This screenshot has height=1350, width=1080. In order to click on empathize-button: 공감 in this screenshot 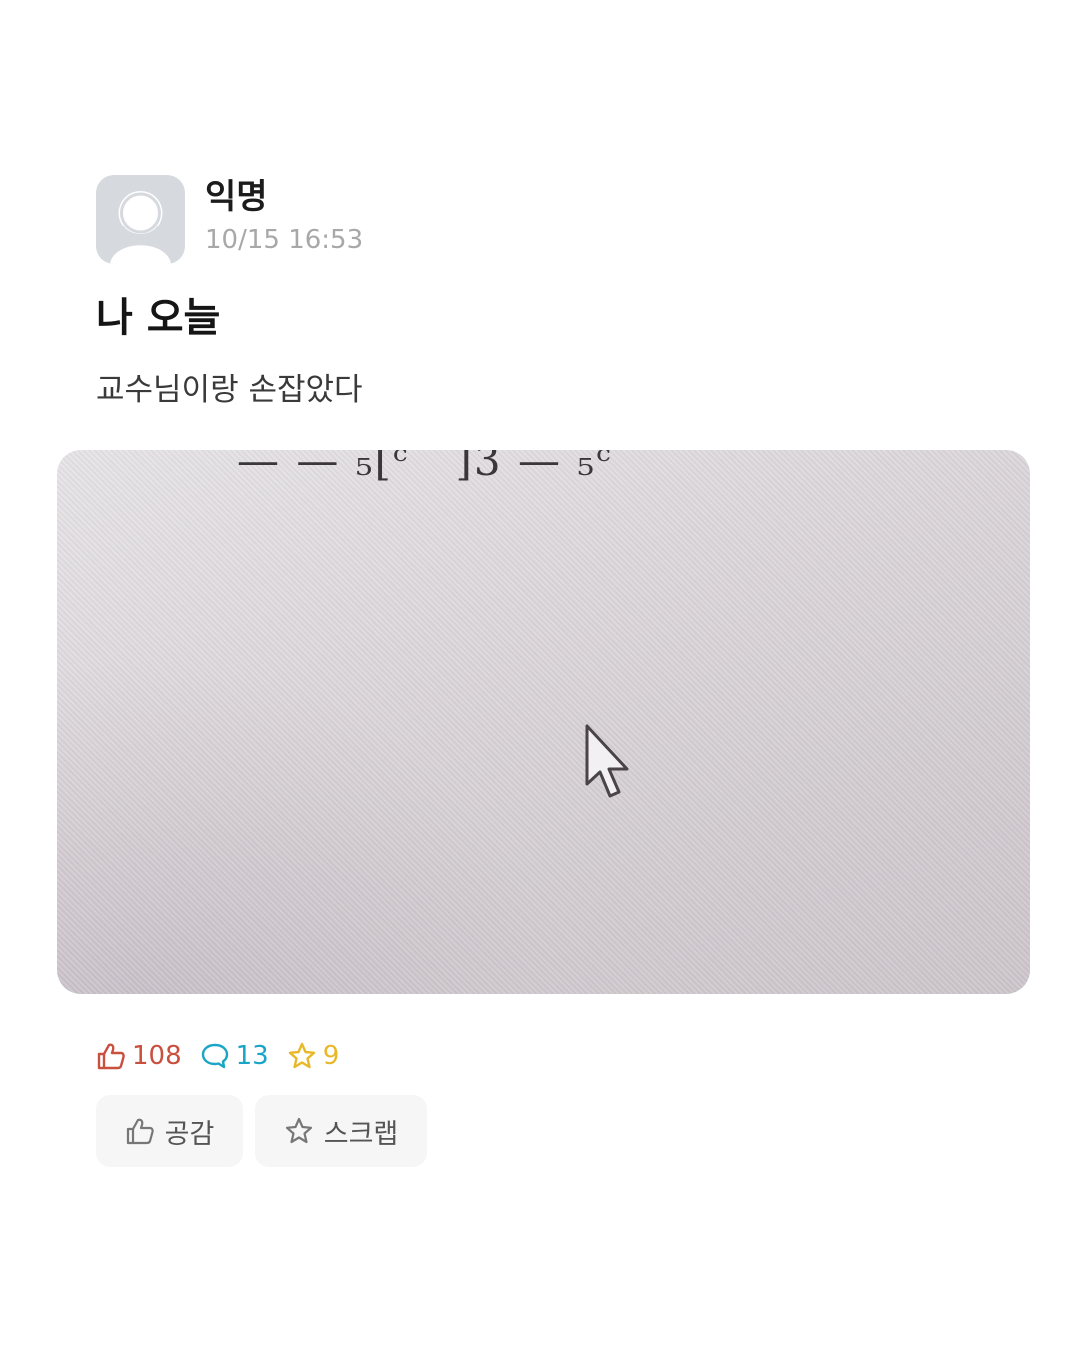, I will do `click(169, 1131)`.